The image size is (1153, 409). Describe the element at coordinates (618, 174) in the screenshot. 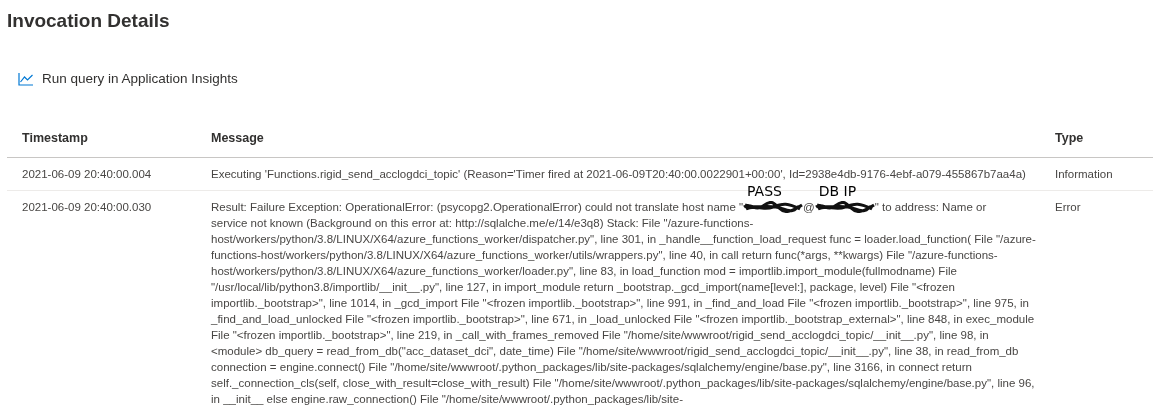

I see `message-text: Executing 'Functions.rigid_send_acclogdci_topic' (Reason='Timer fired at 2021-06-09T20:40:00.0022901+00:00', Id=2938e4db-9176-4ebf-a079-455867b7aa4a)` at that location.